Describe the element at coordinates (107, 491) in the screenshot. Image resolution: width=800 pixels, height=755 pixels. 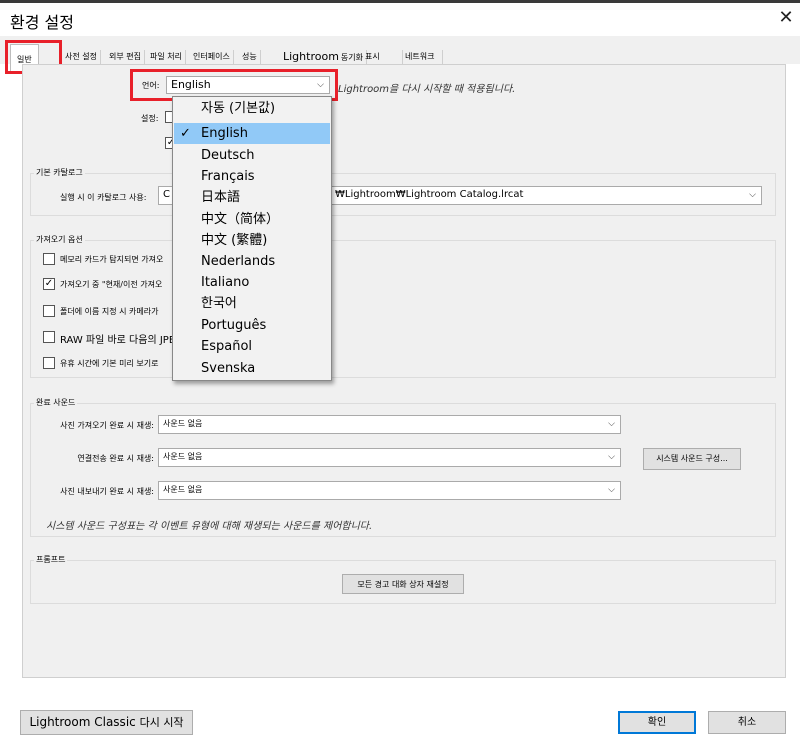
I see `sound-row-label: 사진 내보내기 완료 시 재생:` at that location.